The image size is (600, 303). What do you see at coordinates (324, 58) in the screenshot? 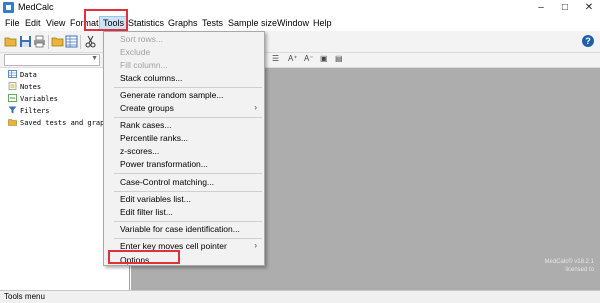
I see `image-icon: ▣` at bounding box center [324, 58].